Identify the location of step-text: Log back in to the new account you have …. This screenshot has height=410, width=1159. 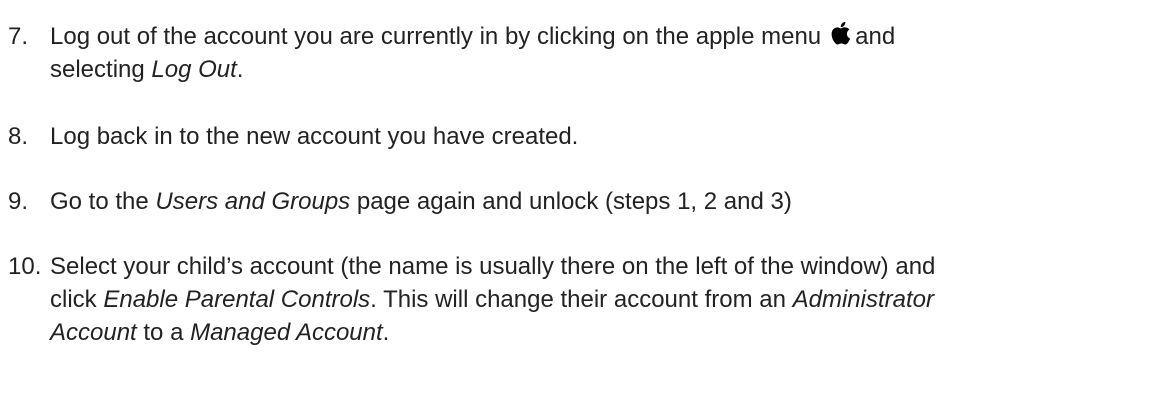
(314, 136).